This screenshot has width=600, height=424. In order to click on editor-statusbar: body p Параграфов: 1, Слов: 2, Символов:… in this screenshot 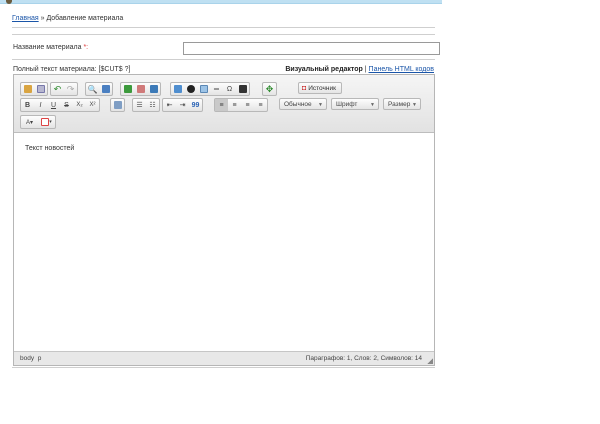, I will do `click(224, 358)`.